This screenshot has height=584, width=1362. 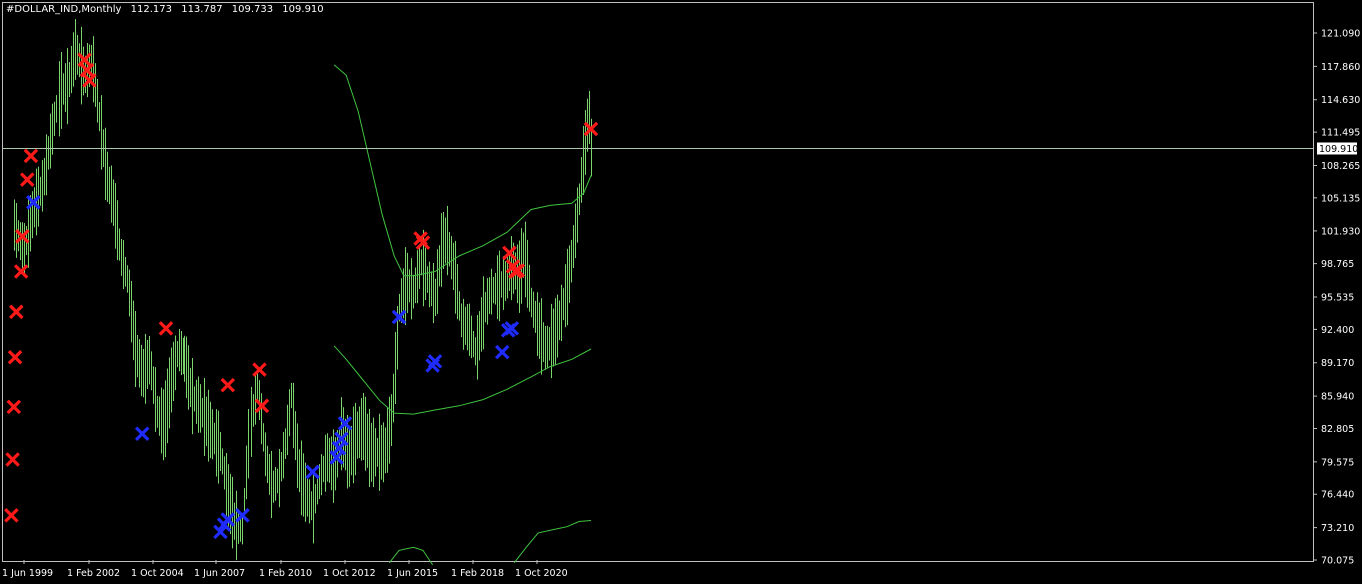 What do you see at coordinates (1340, 67) in the screenshot?
I see `y-tick-label: 117.860` at bounding box center [1340, 67].